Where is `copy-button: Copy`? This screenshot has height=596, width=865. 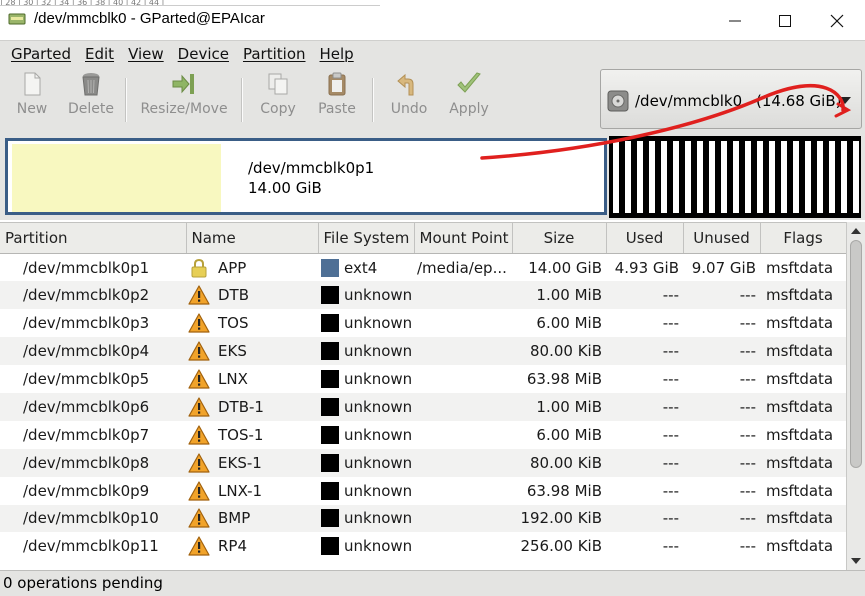
copy-button: Copy is located at coordinates (278, 98).